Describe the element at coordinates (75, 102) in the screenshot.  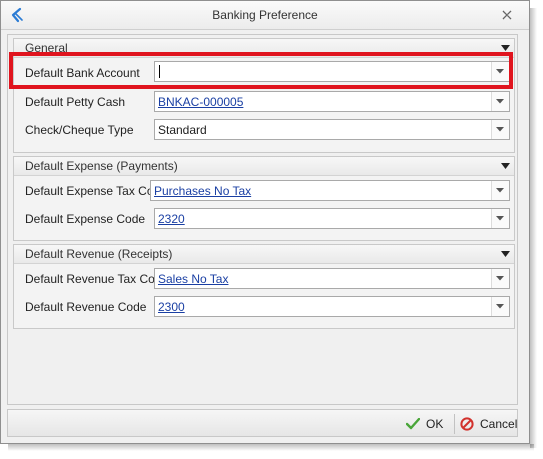
I see `default-petty-cash-label: Default Petty Cash` at that location.